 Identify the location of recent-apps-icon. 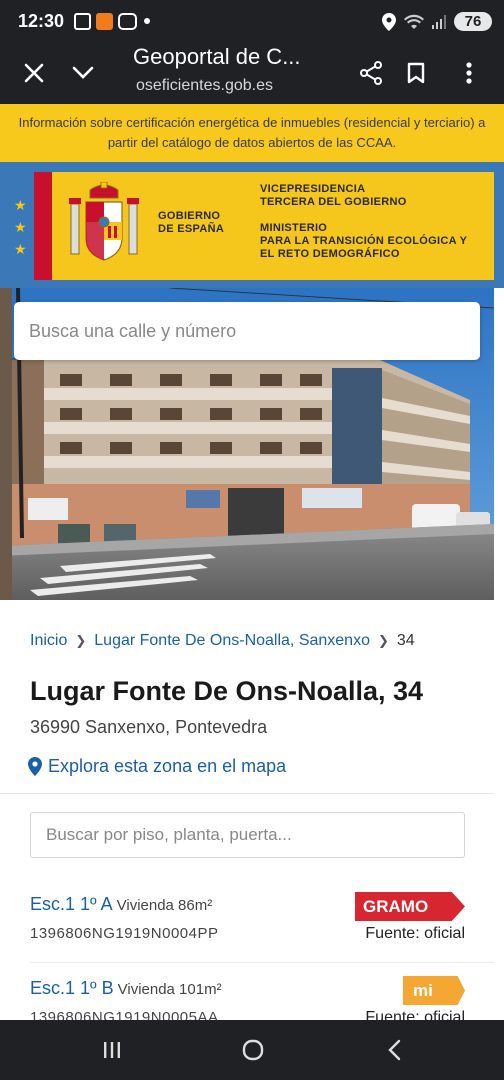
(112, 1050).